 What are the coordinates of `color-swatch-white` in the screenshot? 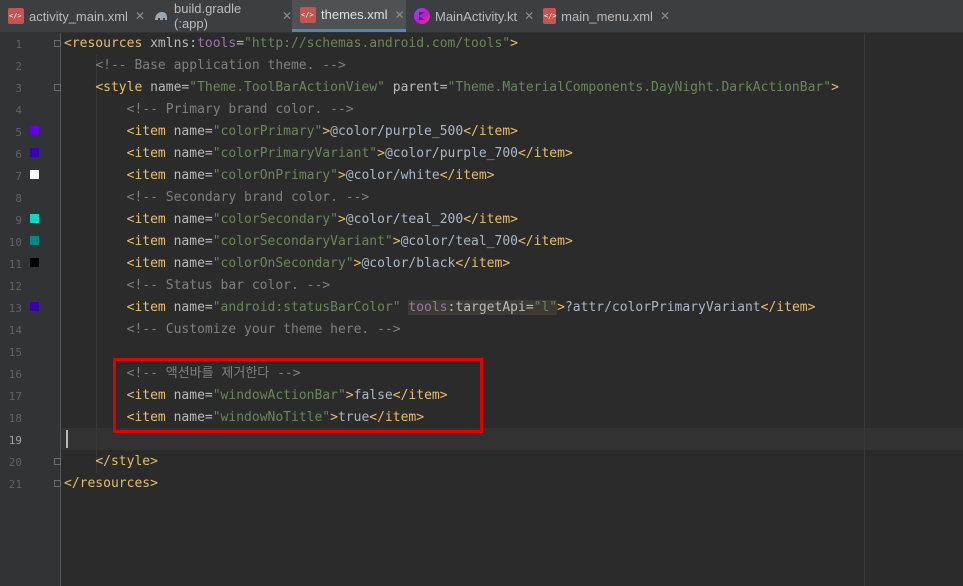 It's located at (34, 174).